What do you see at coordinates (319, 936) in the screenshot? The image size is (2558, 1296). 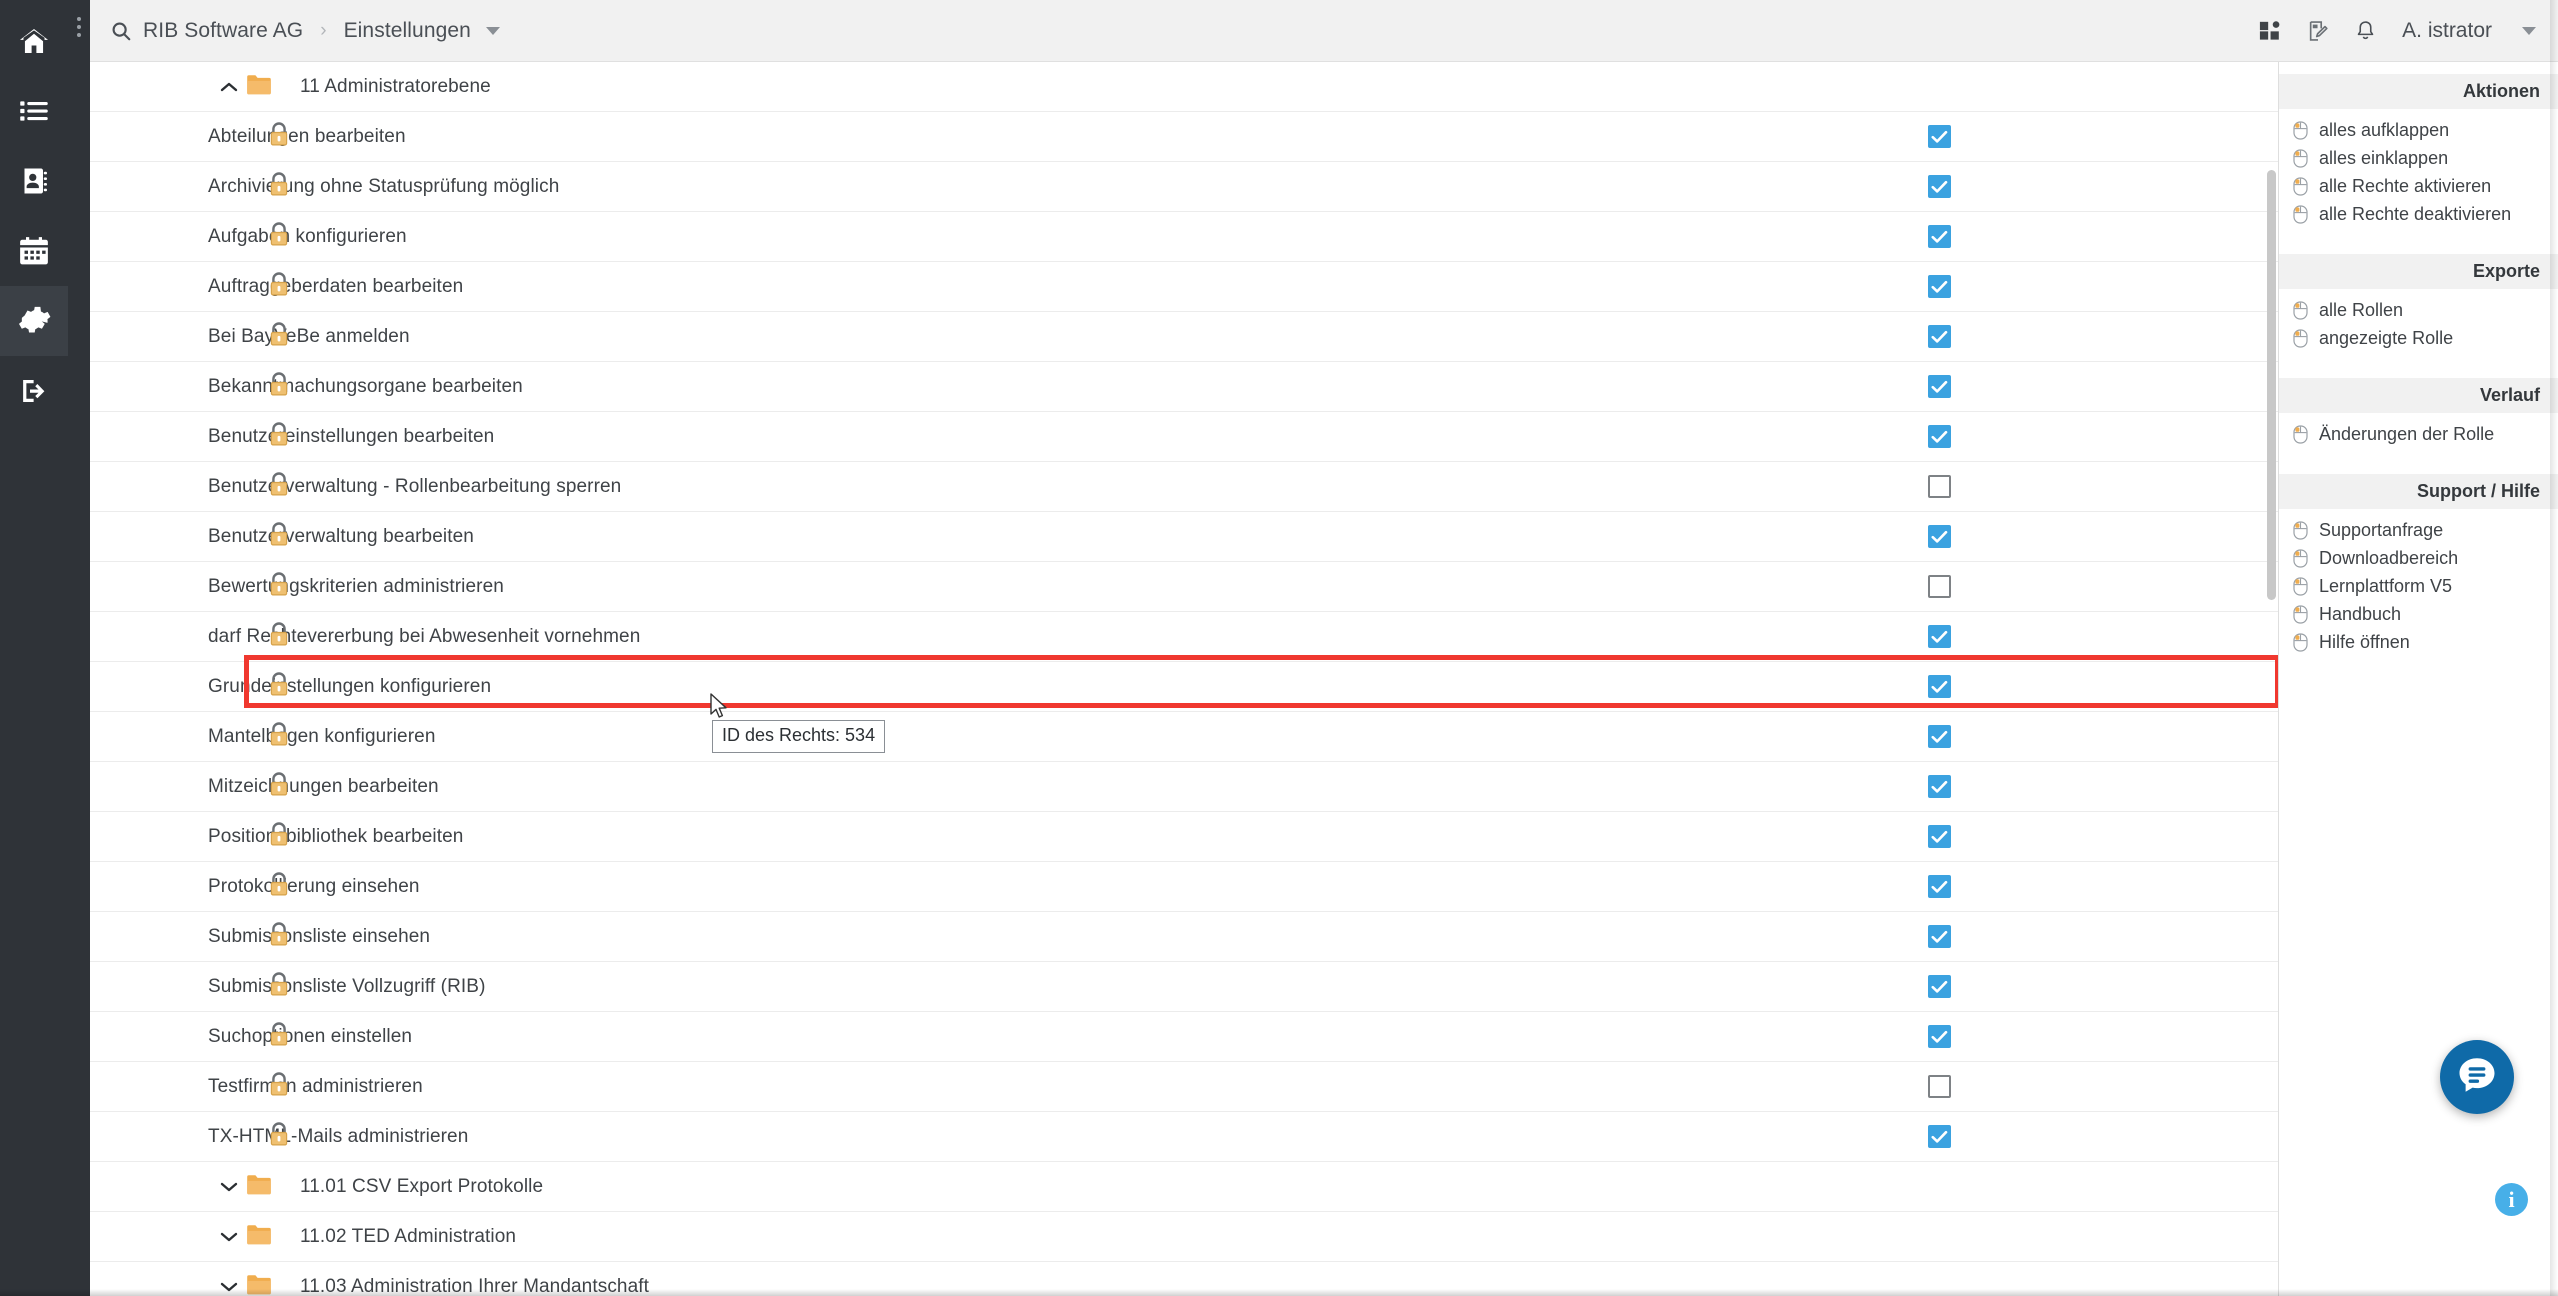 I see `permission-row-label: Submissonsliste einsehen` at bounding box center [319, 936].